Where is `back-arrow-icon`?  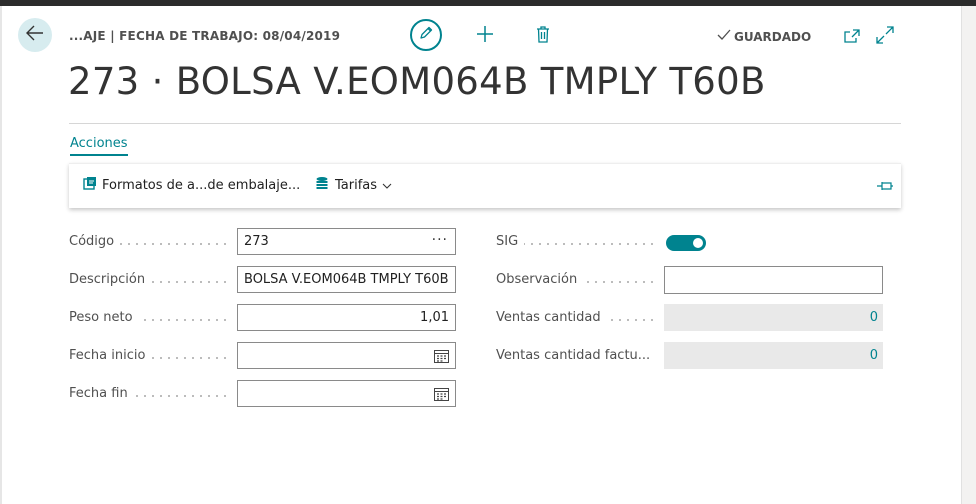 back-arrow-icon is located at coordinates (35, 35).